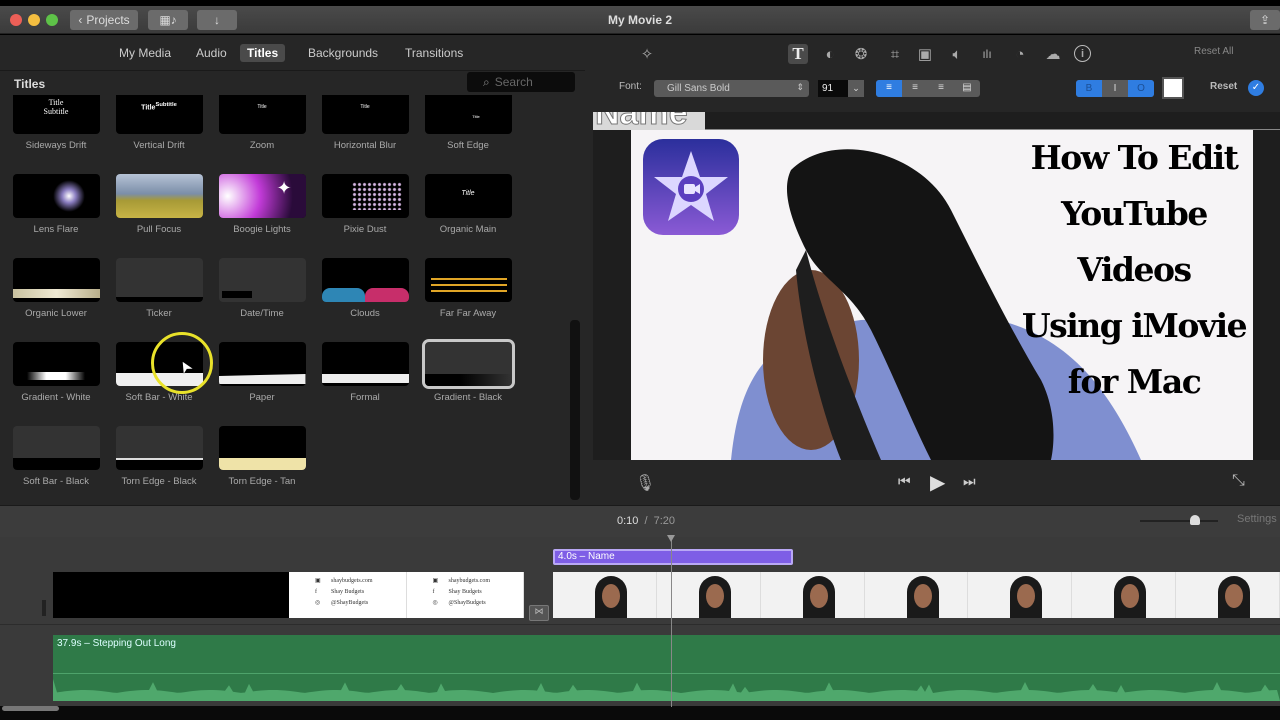  What do you see at coordinates (937, 482) in the screenshot?
I see `play-icon: ▶` at bounding box center [937, 482].